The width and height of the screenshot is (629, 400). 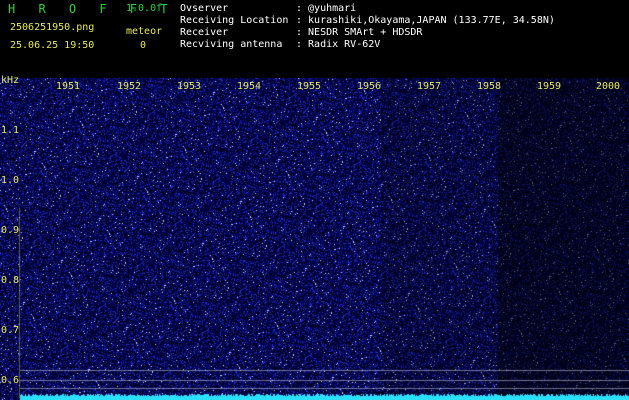 I want to click on time-label-1952: 1952, so click(x=129, y=86).